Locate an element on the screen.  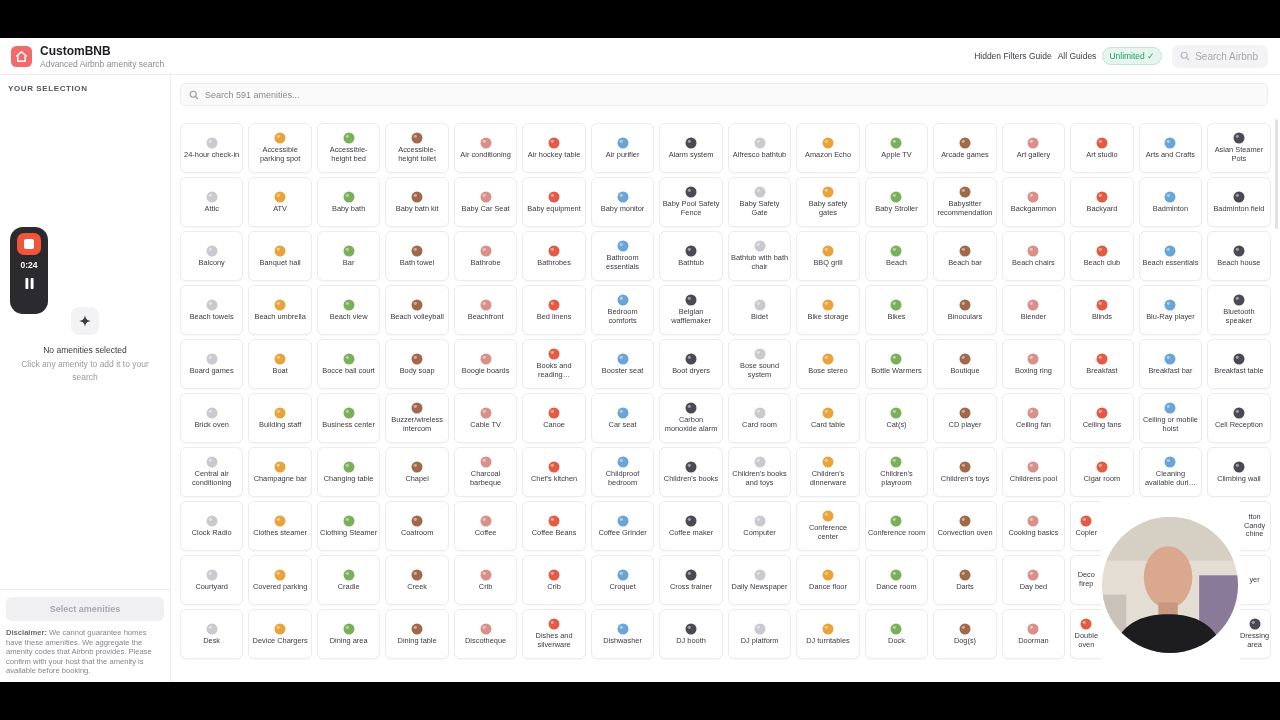
recording-time: 0:24 is located at coordinates (29, 265).